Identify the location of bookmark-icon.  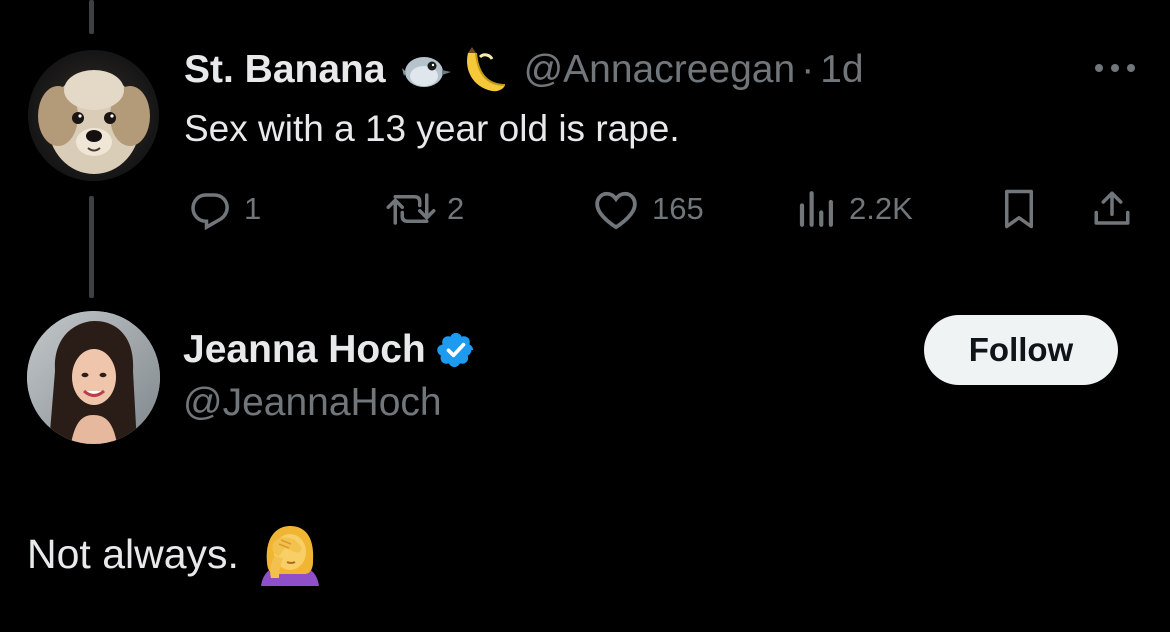
(1019, 209).